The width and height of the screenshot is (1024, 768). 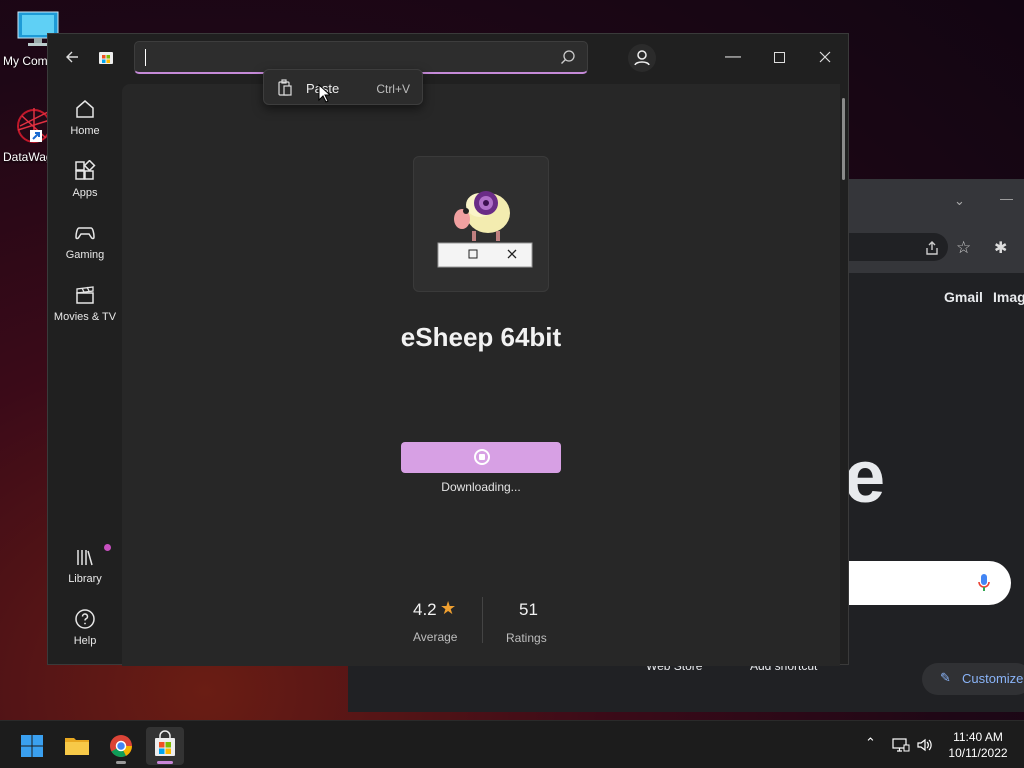 I want to click on app-icon-tile, so click(x=481, y=224).